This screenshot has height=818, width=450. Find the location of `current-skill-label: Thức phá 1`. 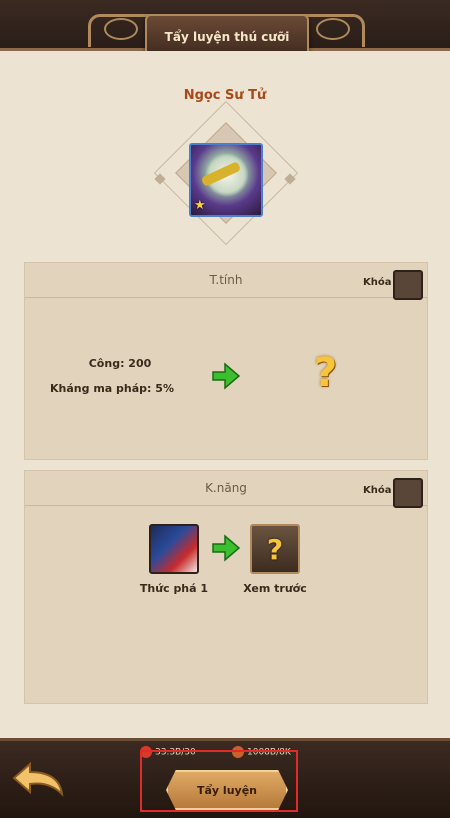

current-skill-label: Thức phá 1 is located at coordinates (174, 588).